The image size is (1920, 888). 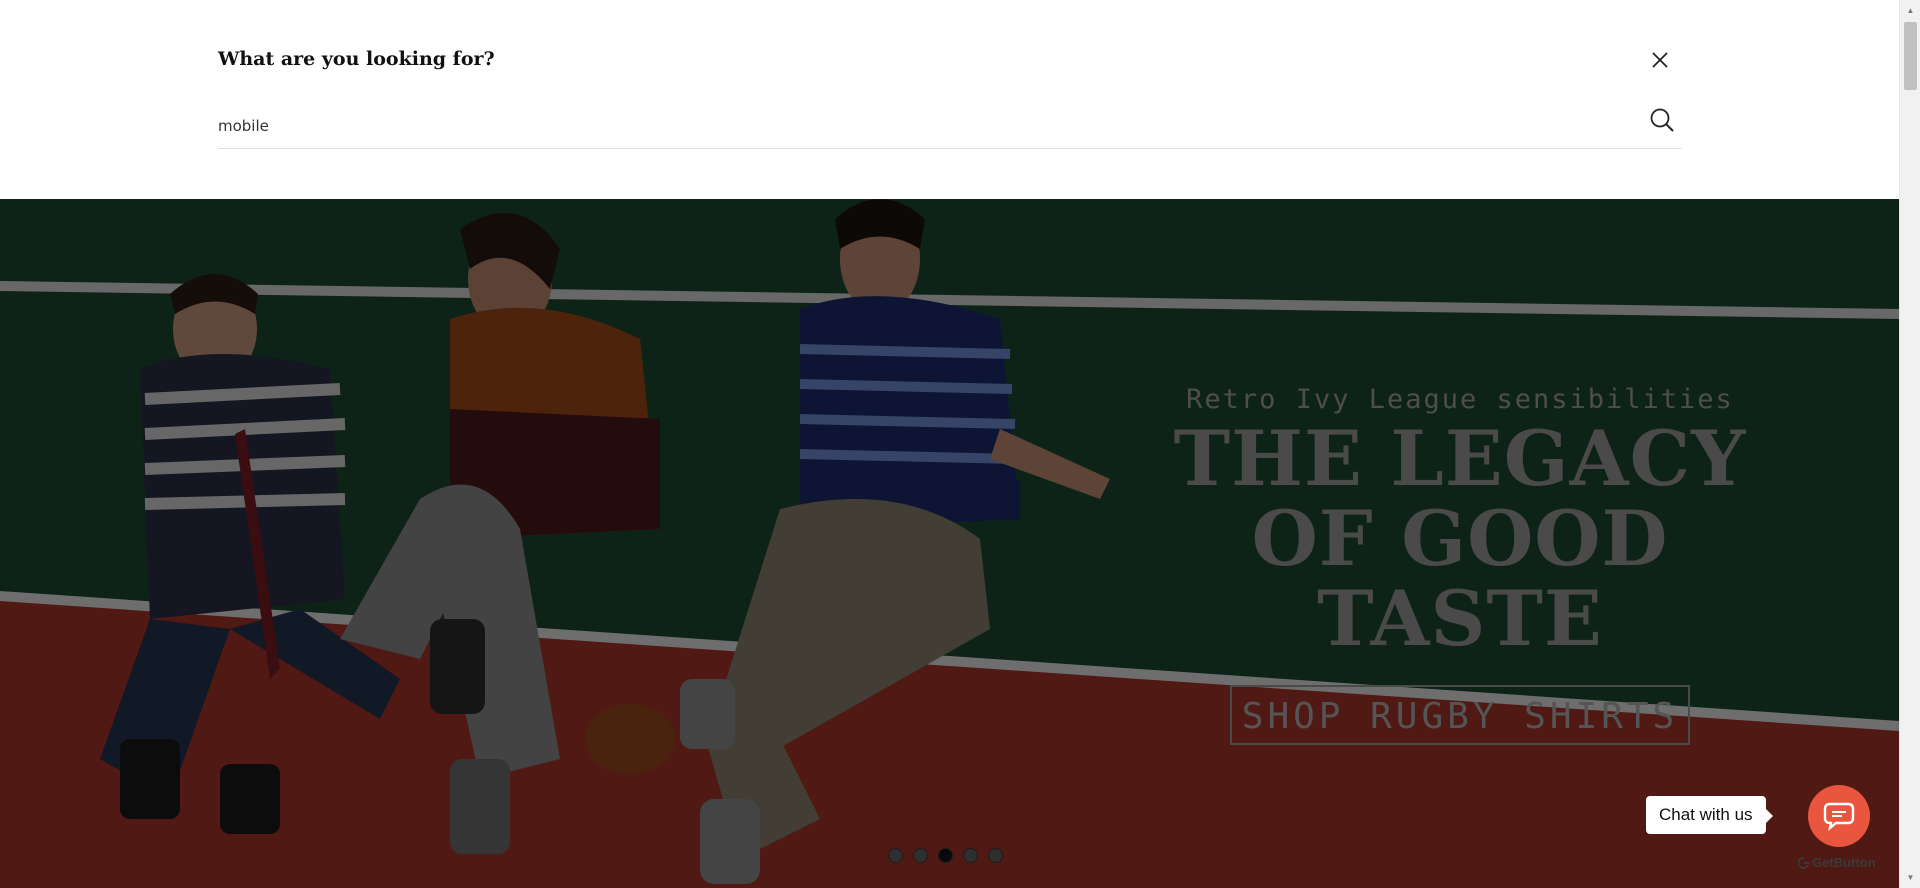 What do you see at coordinates (1460, 578) in the screenshot?
I see `hero-title-line-2: OF GOOD TASTE` at bounding box center [1460, 578].